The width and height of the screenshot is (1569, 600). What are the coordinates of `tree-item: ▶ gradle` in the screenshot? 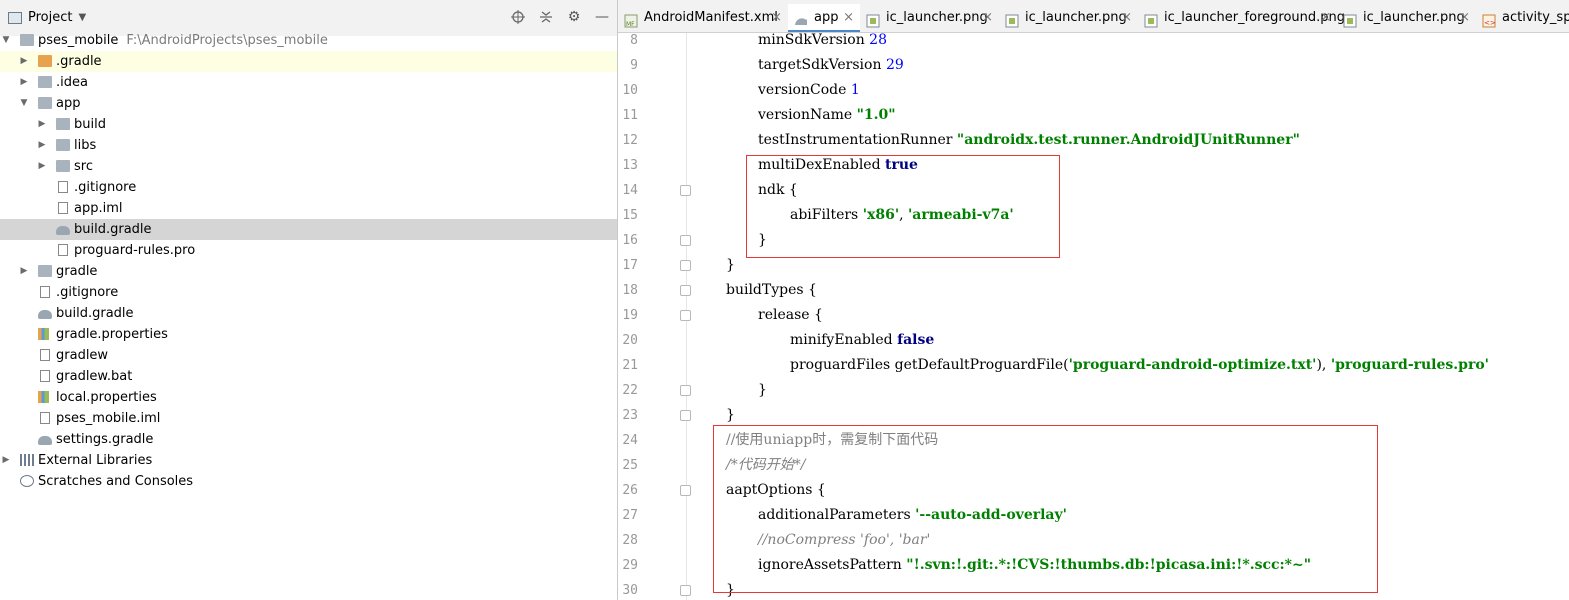 It's located at (308, 271).